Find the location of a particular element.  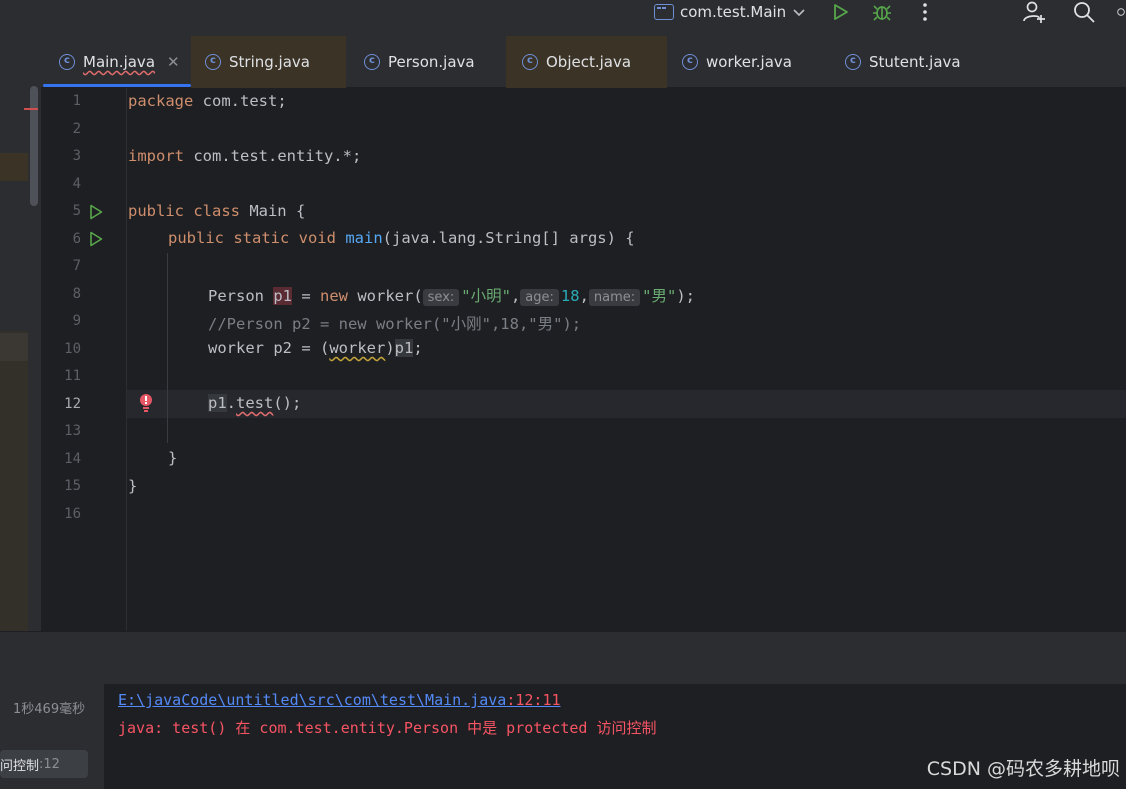

more-icon is located at coordinates (925, 12).